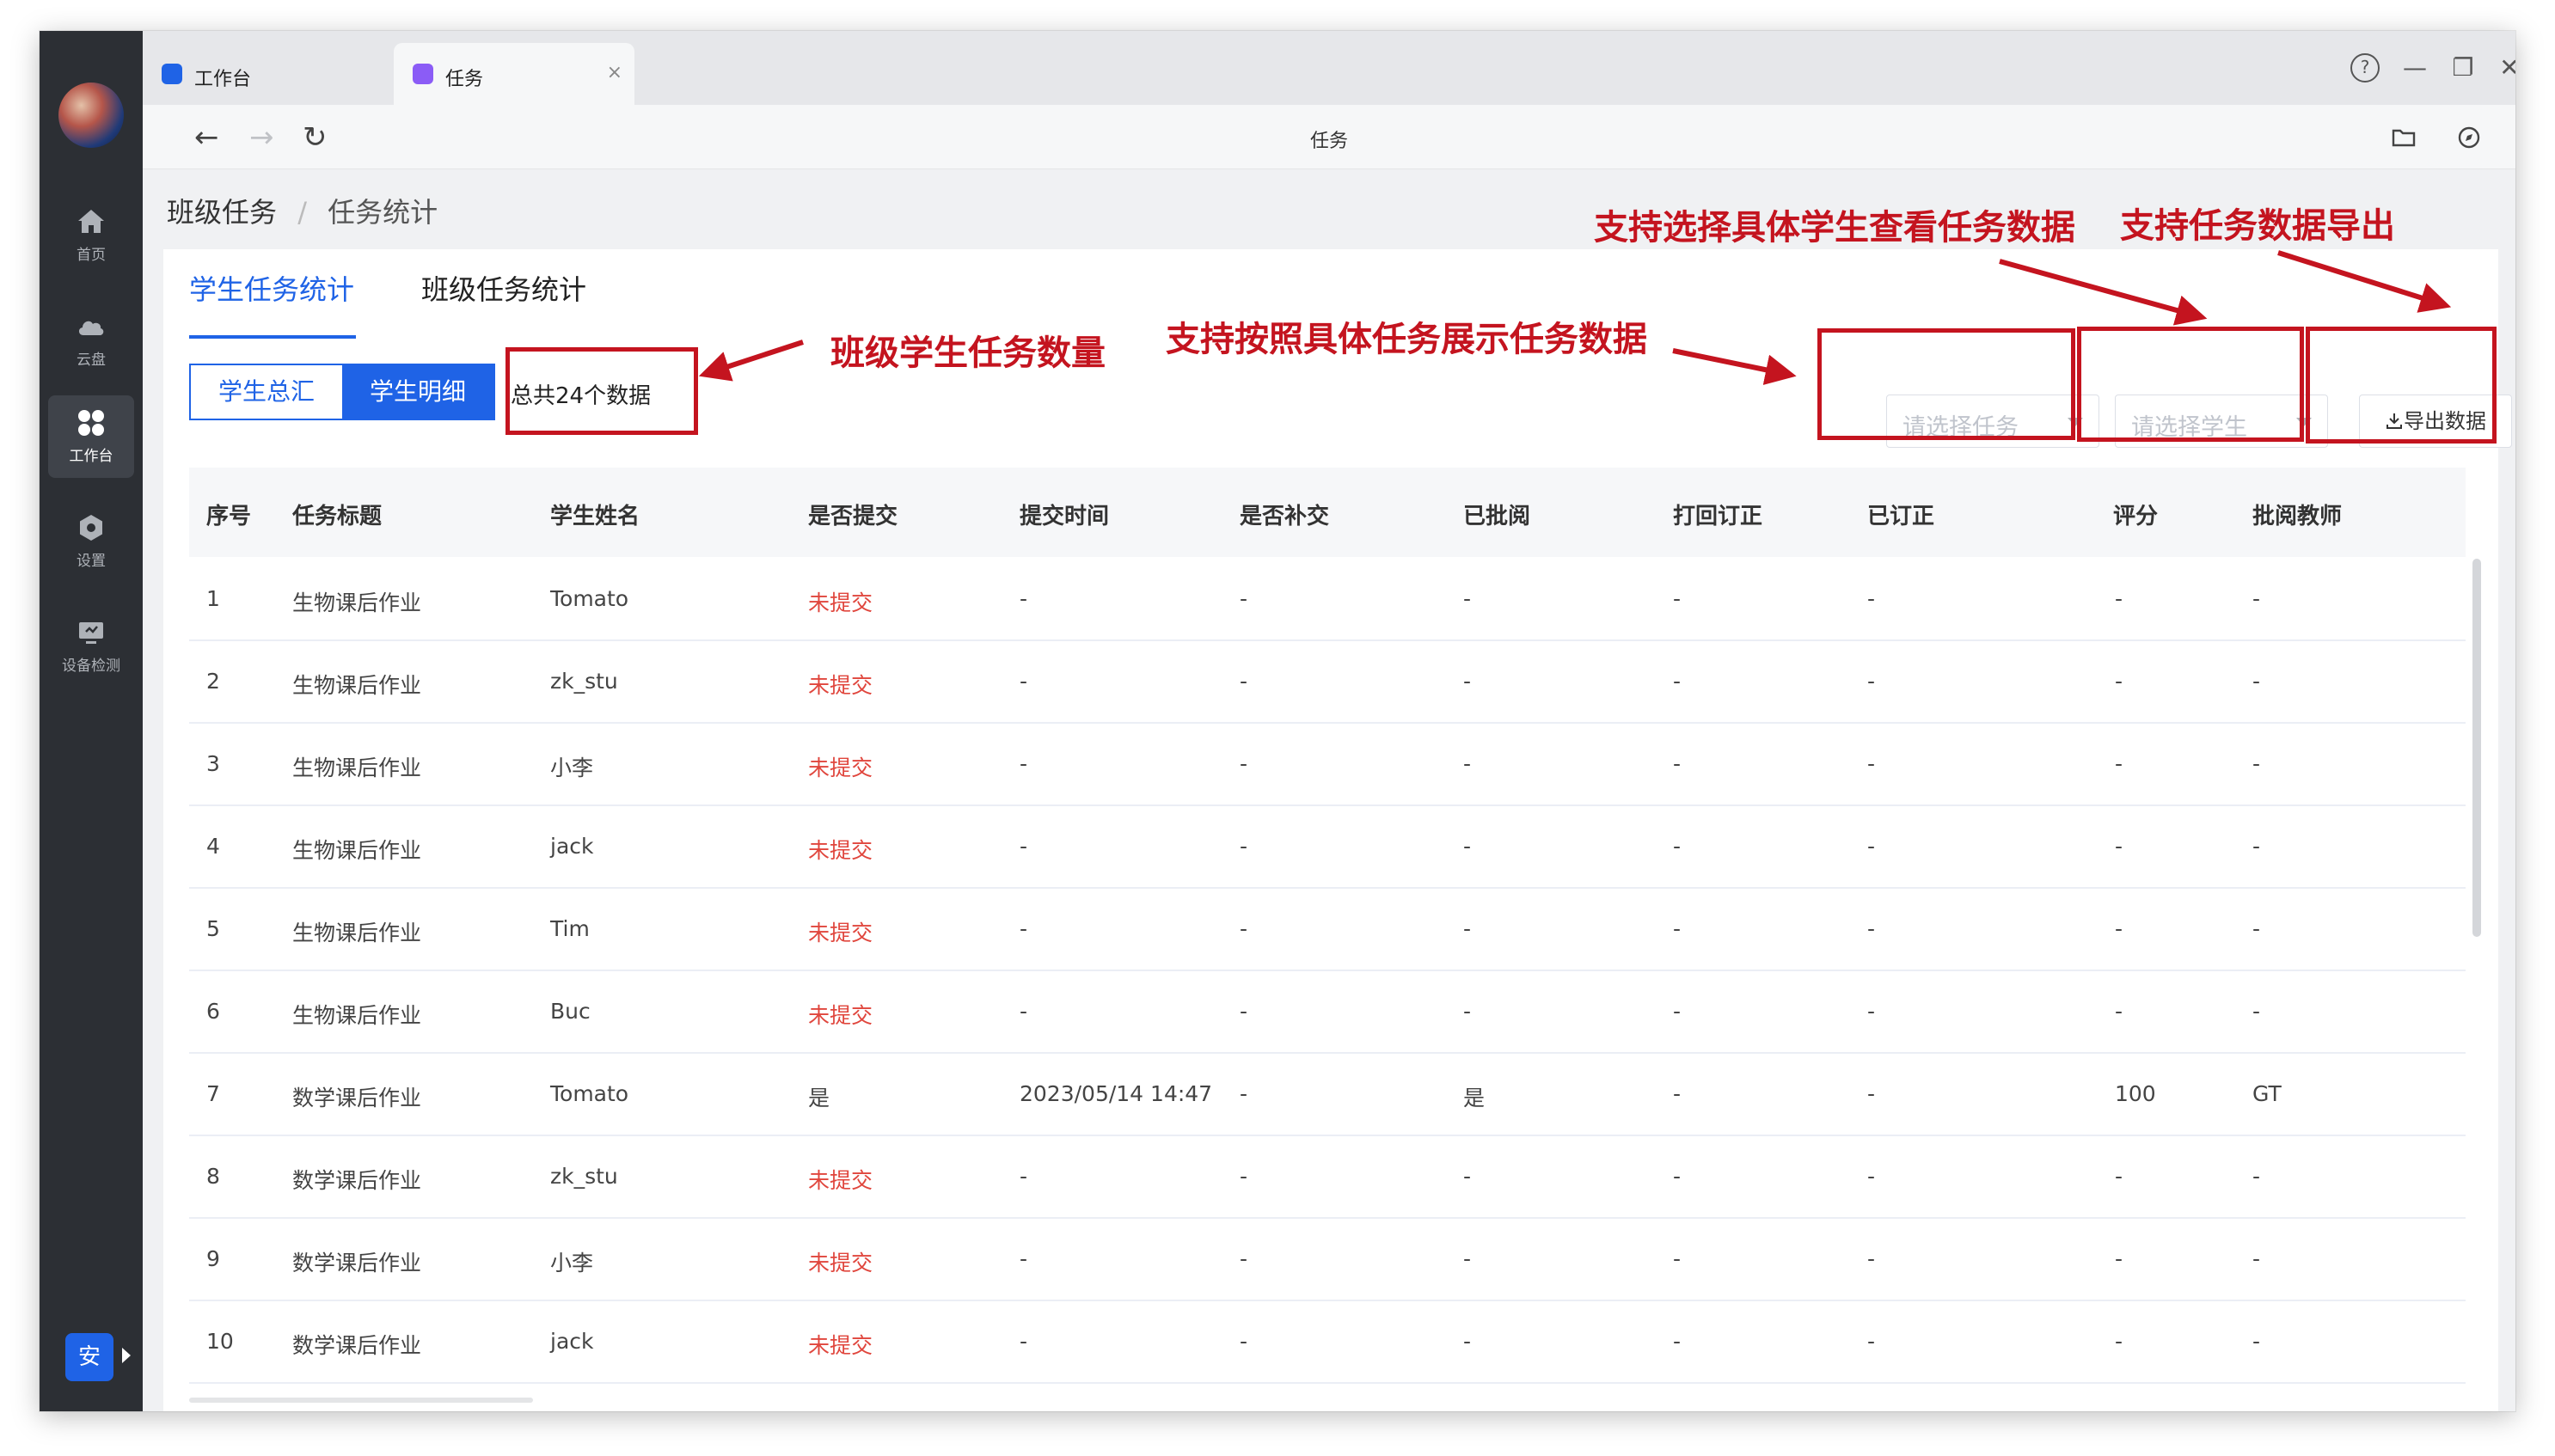 This screenshot has width=2555, height=1456. I want to click on annotation-arrows, so click(1575, 318).